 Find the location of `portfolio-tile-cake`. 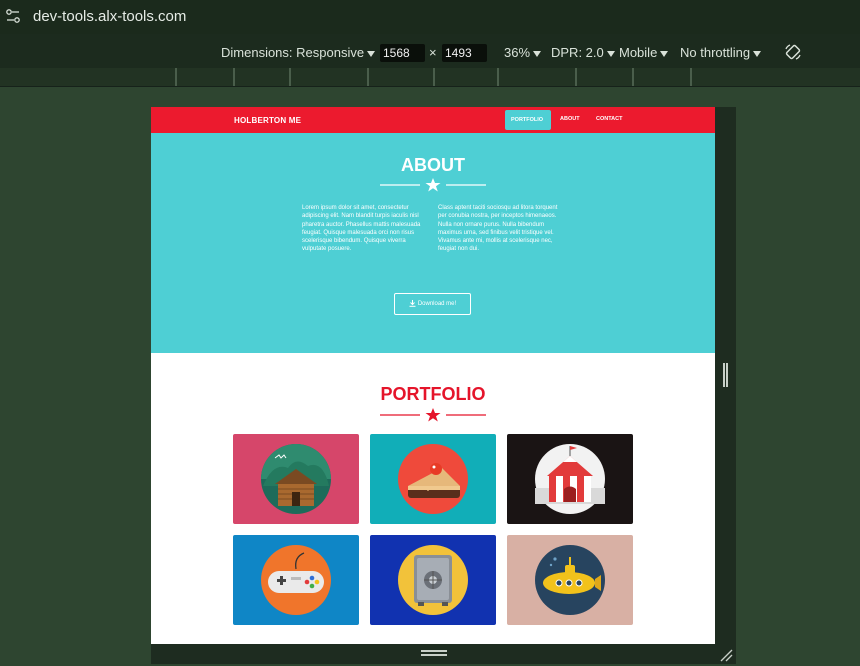

portfolio-tile-cake is located at coordinates (433, 479).